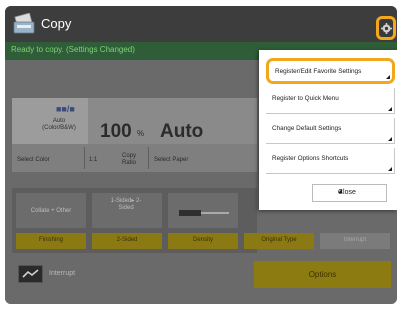  Describe the element at coordinates (59, 124) in the screenshot. I see `color-mode-label: Auto (Color/B&W)` at that location.